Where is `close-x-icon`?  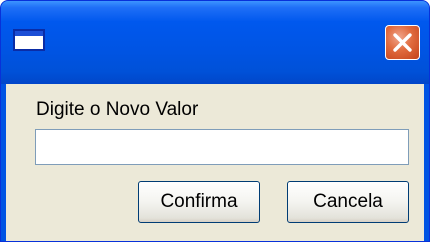 close-x-icon is located at coordinates (402, 42).